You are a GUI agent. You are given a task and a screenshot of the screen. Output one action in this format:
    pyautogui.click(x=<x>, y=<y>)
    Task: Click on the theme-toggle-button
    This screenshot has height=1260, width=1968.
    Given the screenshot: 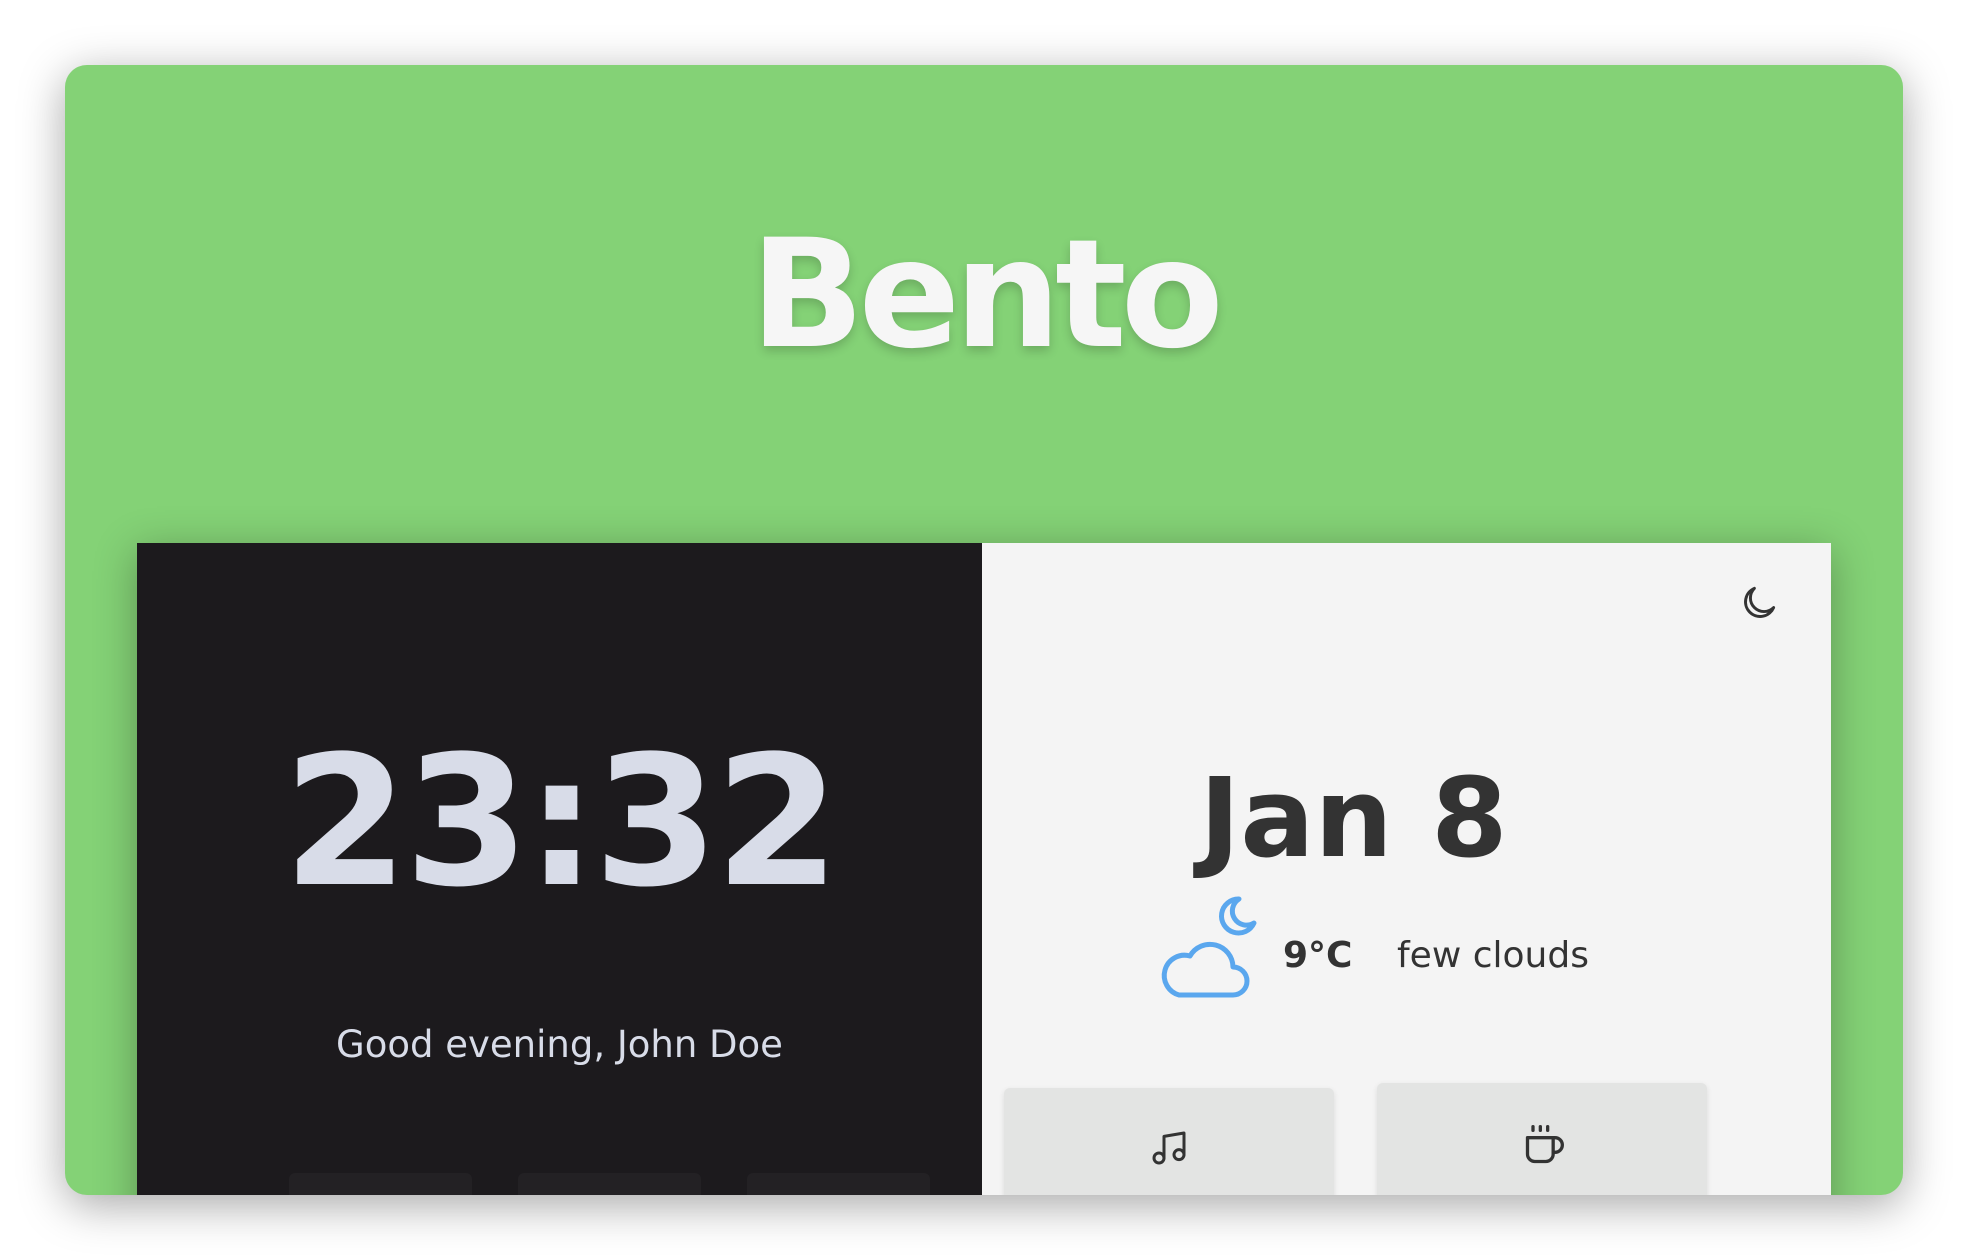 What is the action you would take?
    pyautogui.click(x=1759, y=603)
    